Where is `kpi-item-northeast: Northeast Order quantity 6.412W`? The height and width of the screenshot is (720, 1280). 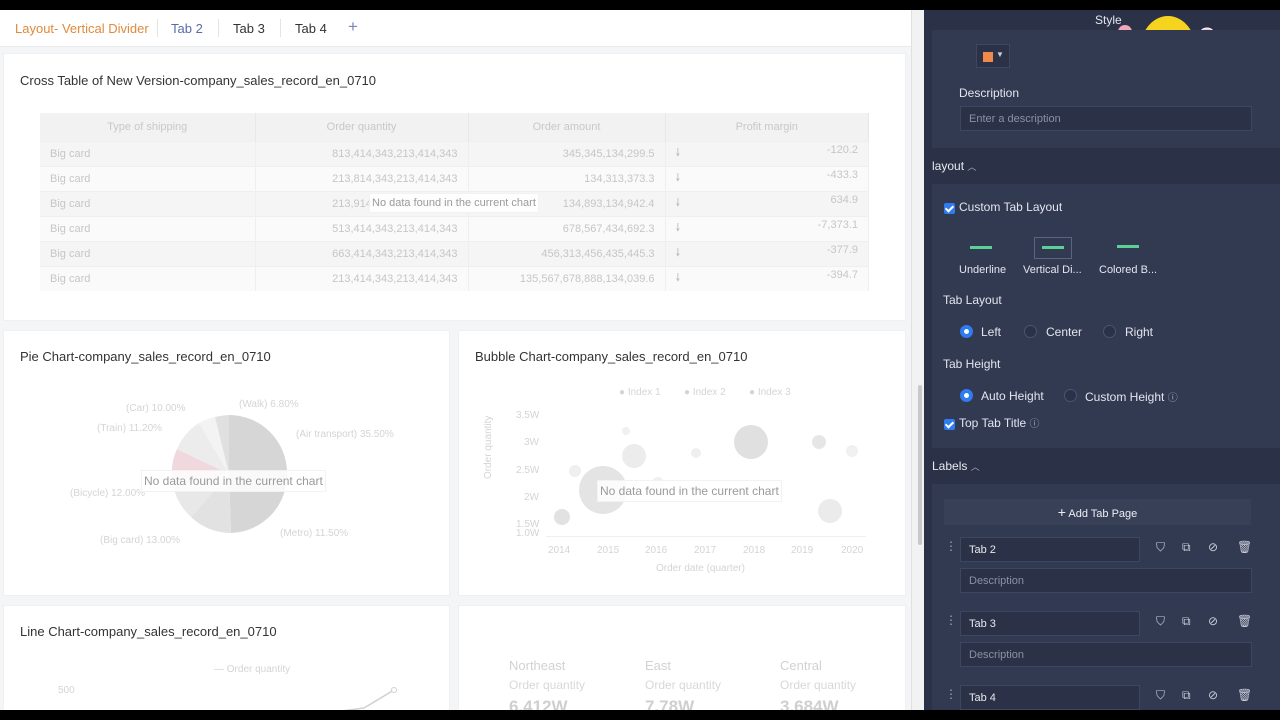
kpi-item-northeast: Northeast Order quantity 6.412W is located at coordinates (547, 684).